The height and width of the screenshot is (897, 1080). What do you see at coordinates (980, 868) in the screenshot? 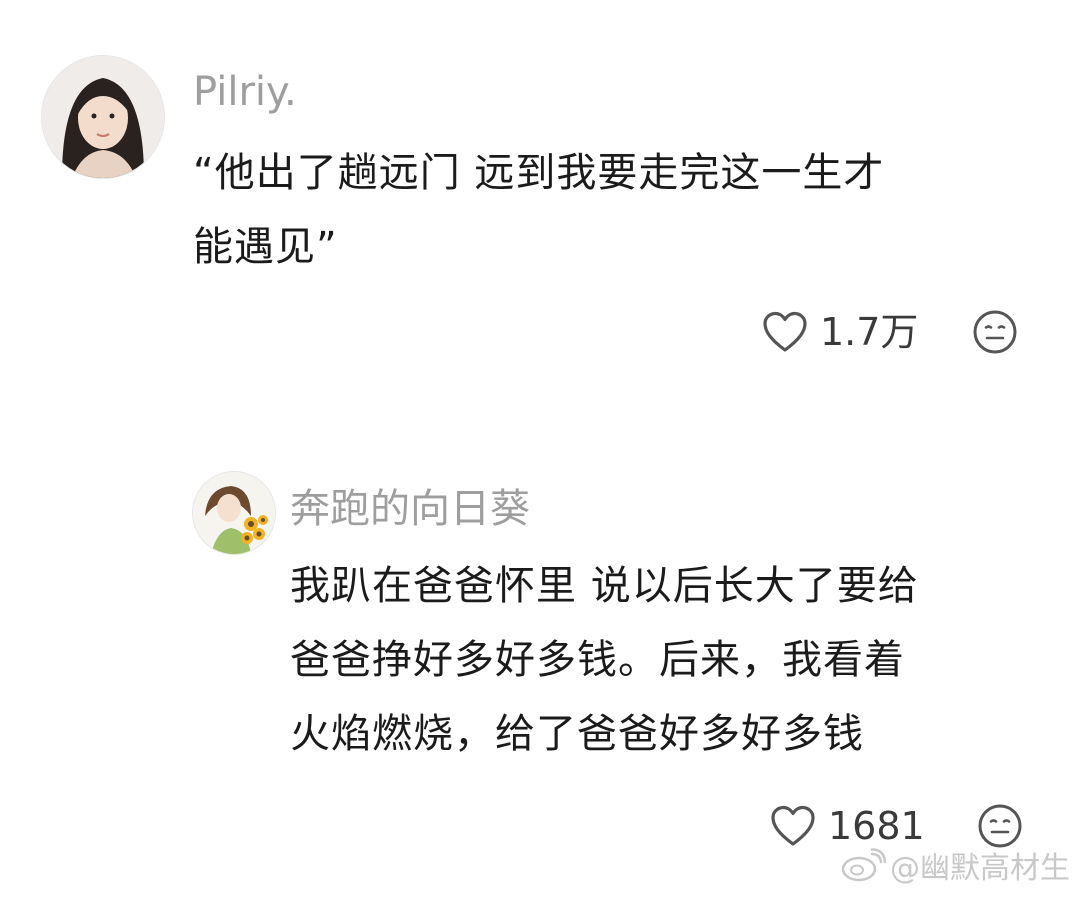
I see `watermark-text: @幽默高材生` at bounding box center [980, 868].